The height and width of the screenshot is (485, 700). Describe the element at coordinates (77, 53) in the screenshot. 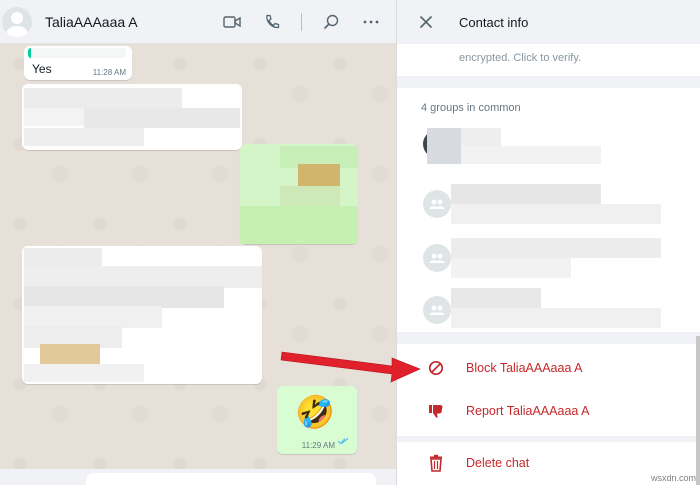

I see `quoted-message` at that location.